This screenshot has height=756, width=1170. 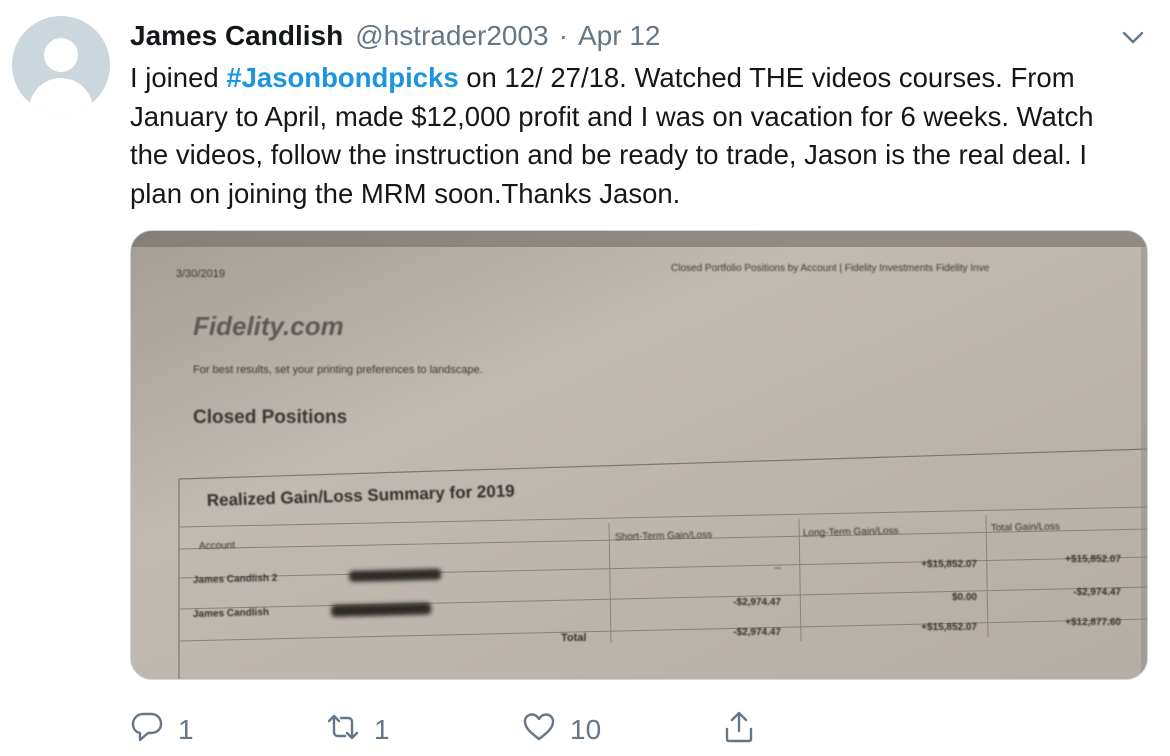 I want to click on column-header-account: Account, so click(x=217, y=546).